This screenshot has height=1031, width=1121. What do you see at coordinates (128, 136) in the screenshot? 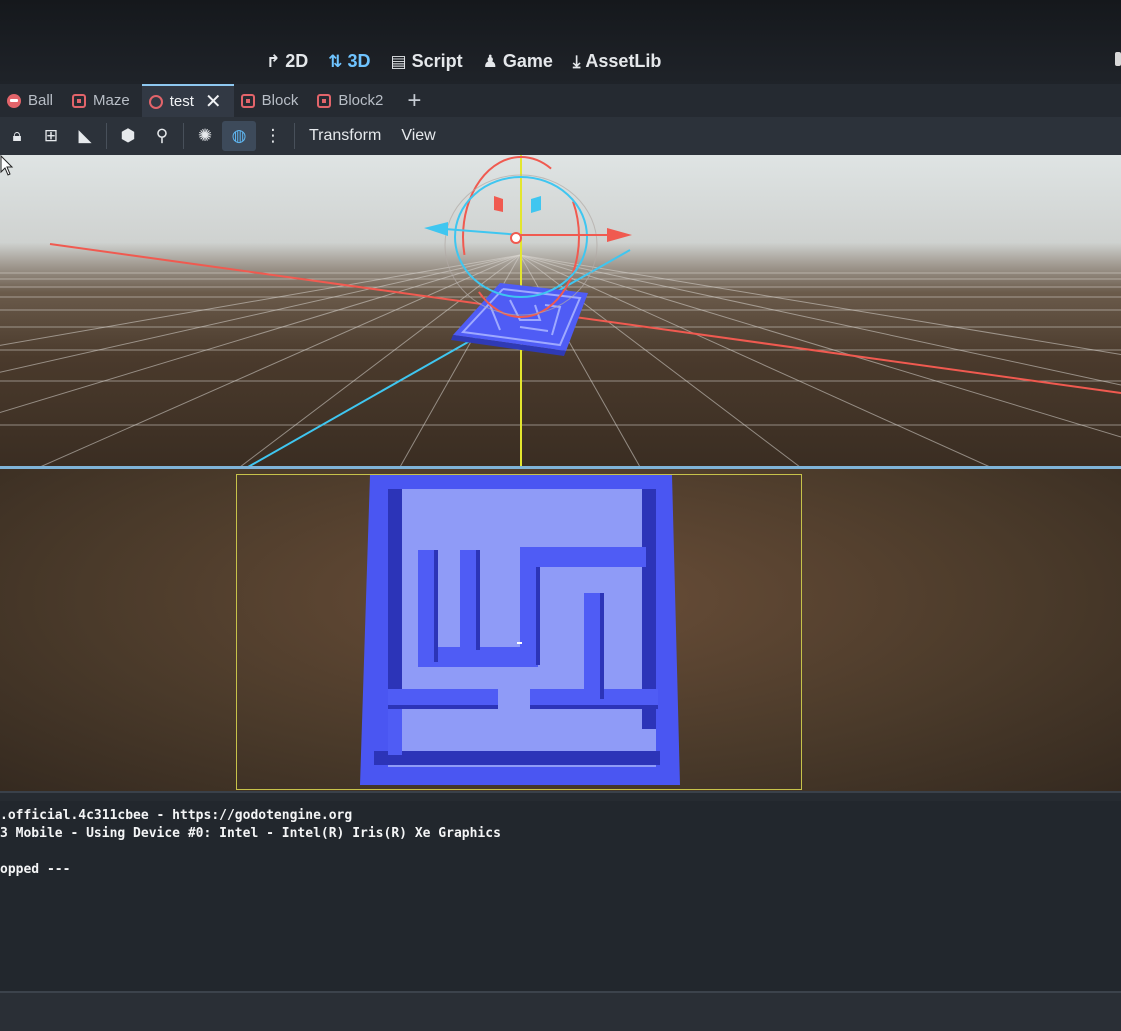
I see `cube-icon: ⬢` at bounding box center [128, 136].